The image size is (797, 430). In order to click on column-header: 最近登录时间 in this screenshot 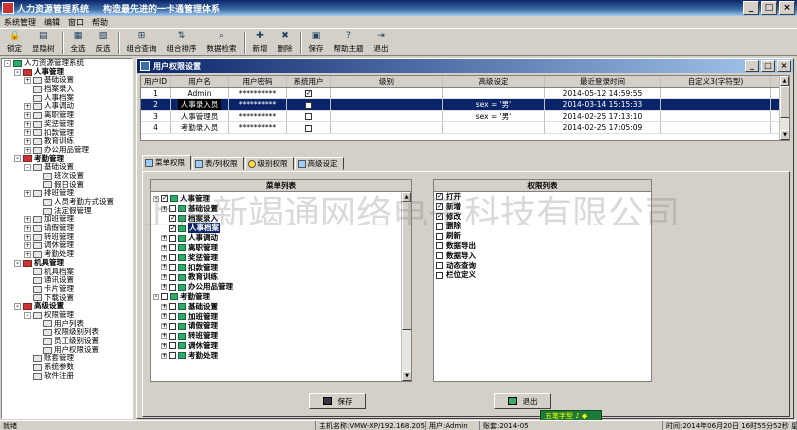, I will do `click(603, 81)`.